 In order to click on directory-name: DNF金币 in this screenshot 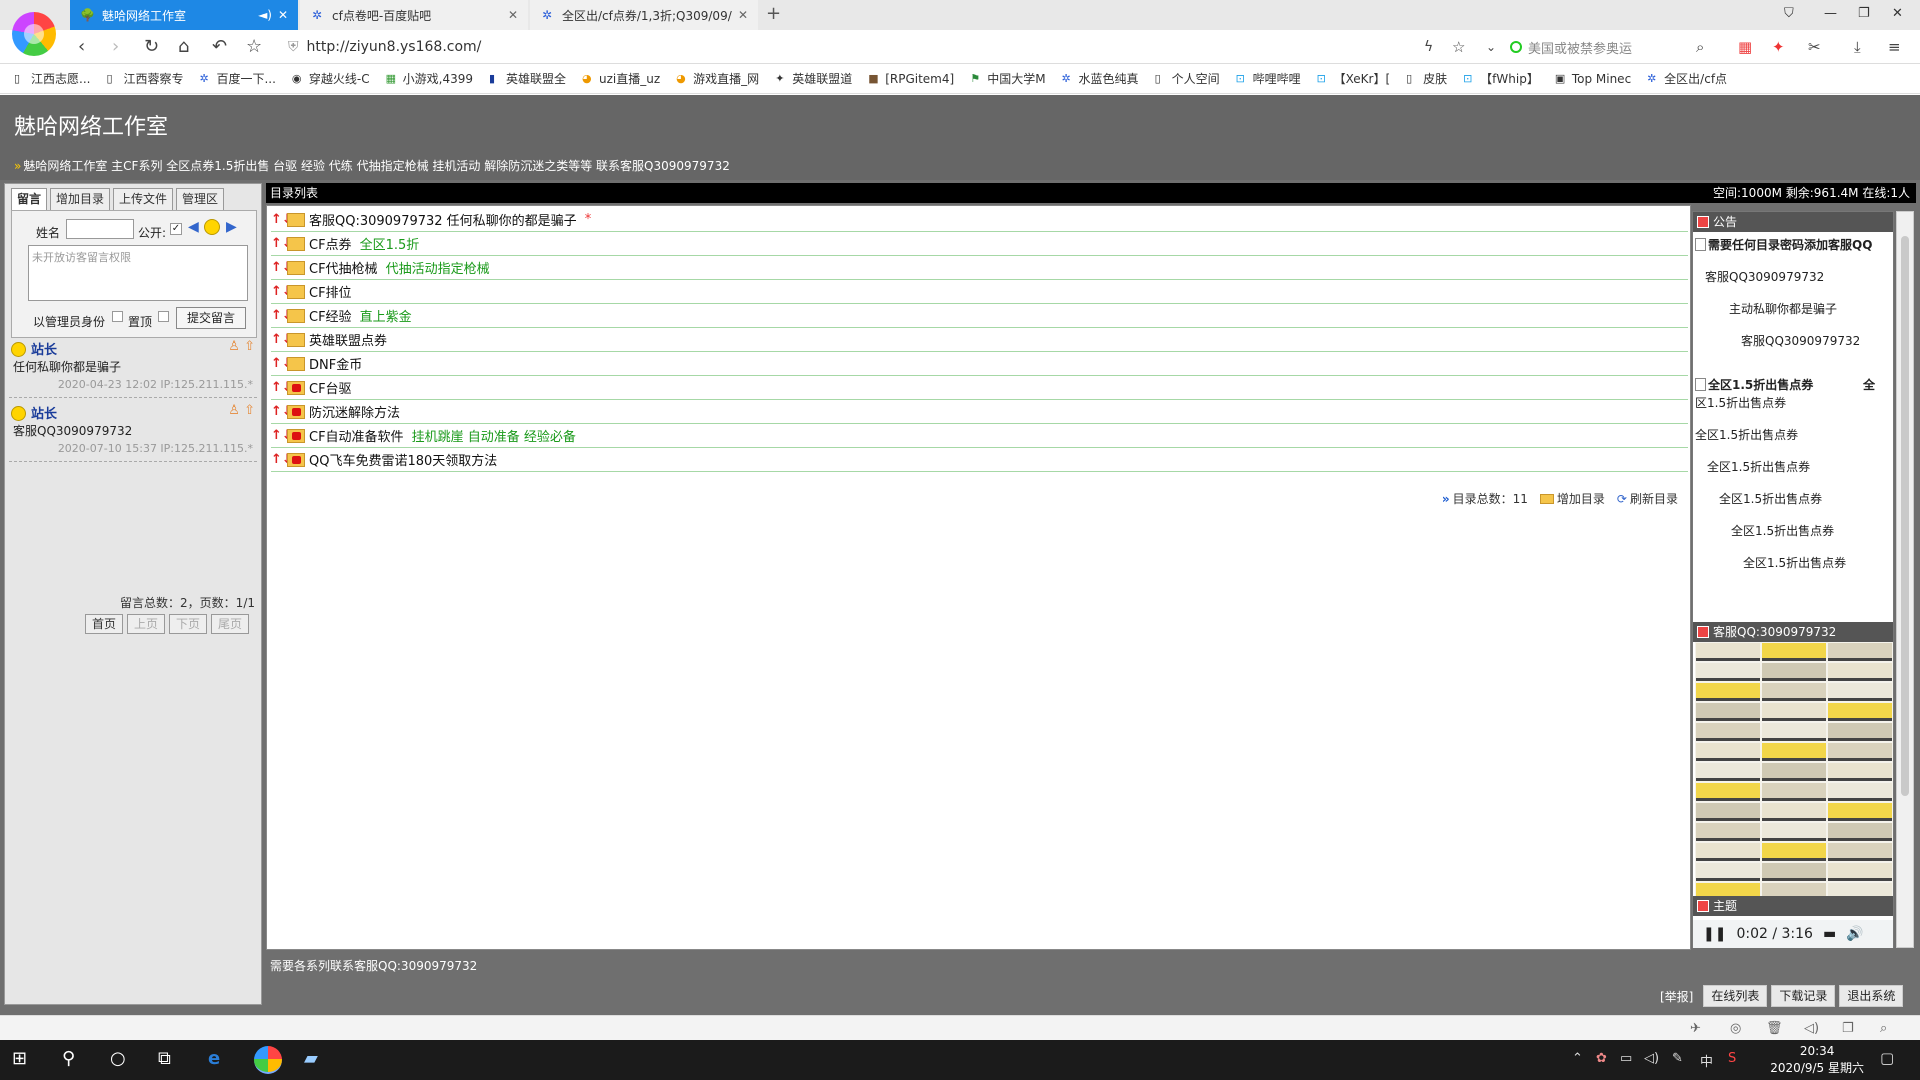, I will do `click(335, 363)`.